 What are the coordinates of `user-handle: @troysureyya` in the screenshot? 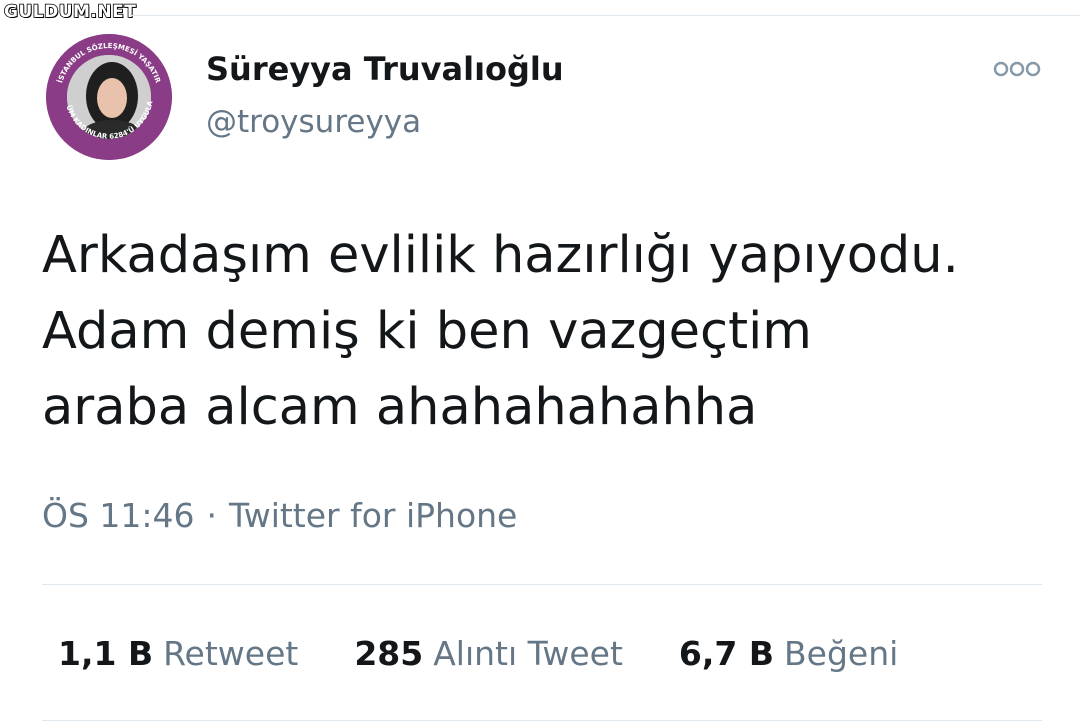 It's located at (313, 122).